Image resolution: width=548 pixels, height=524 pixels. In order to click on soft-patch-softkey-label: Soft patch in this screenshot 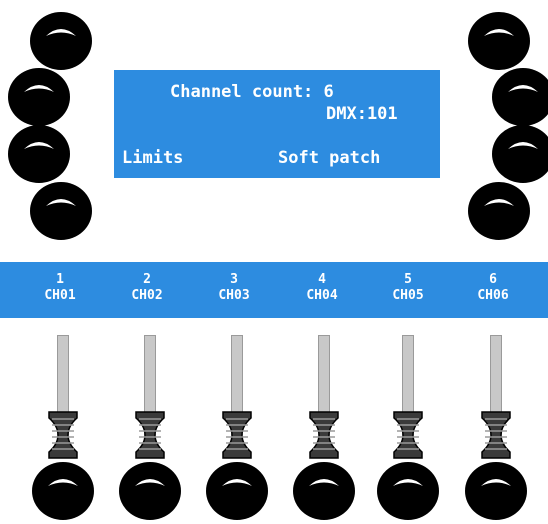, I will do `click(329, 158)`.